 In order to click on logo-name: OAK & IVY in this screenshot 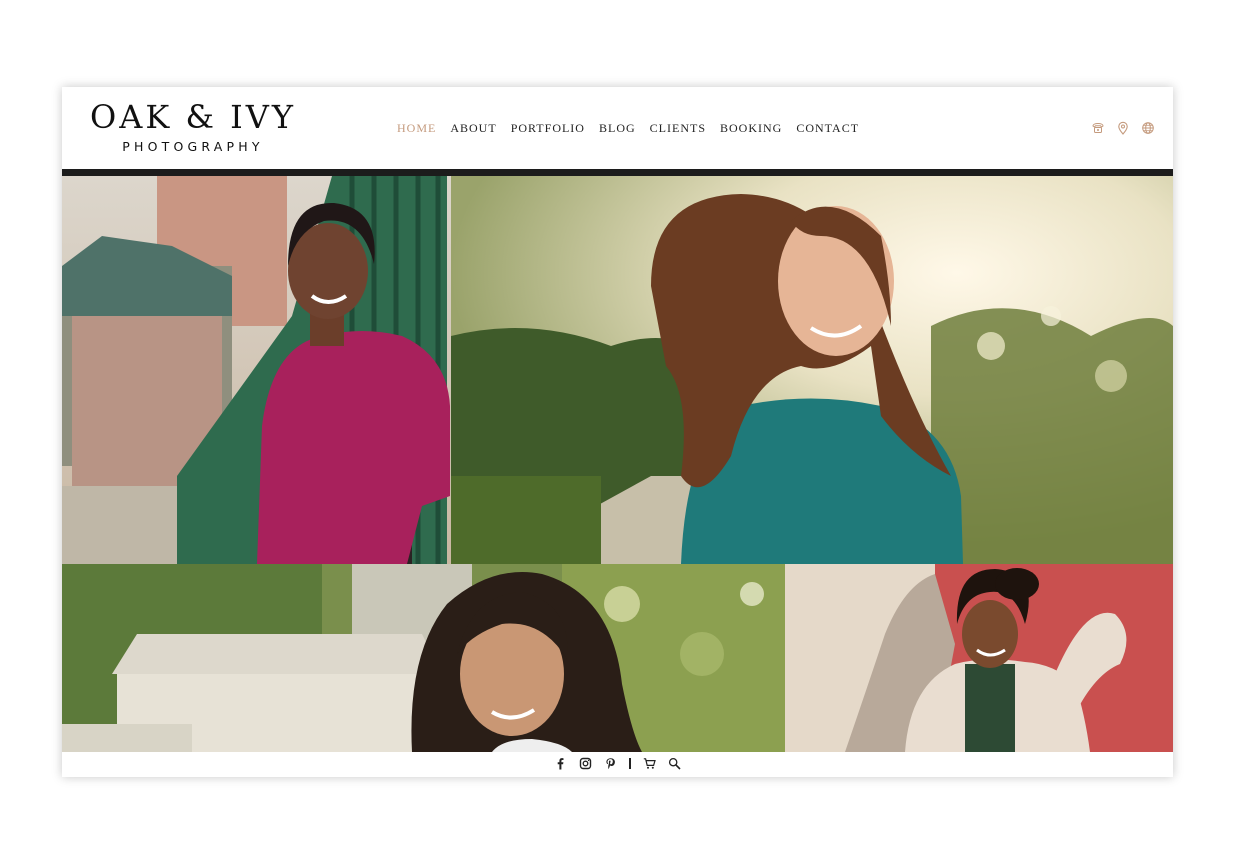, I will do `click(193, 117)`.